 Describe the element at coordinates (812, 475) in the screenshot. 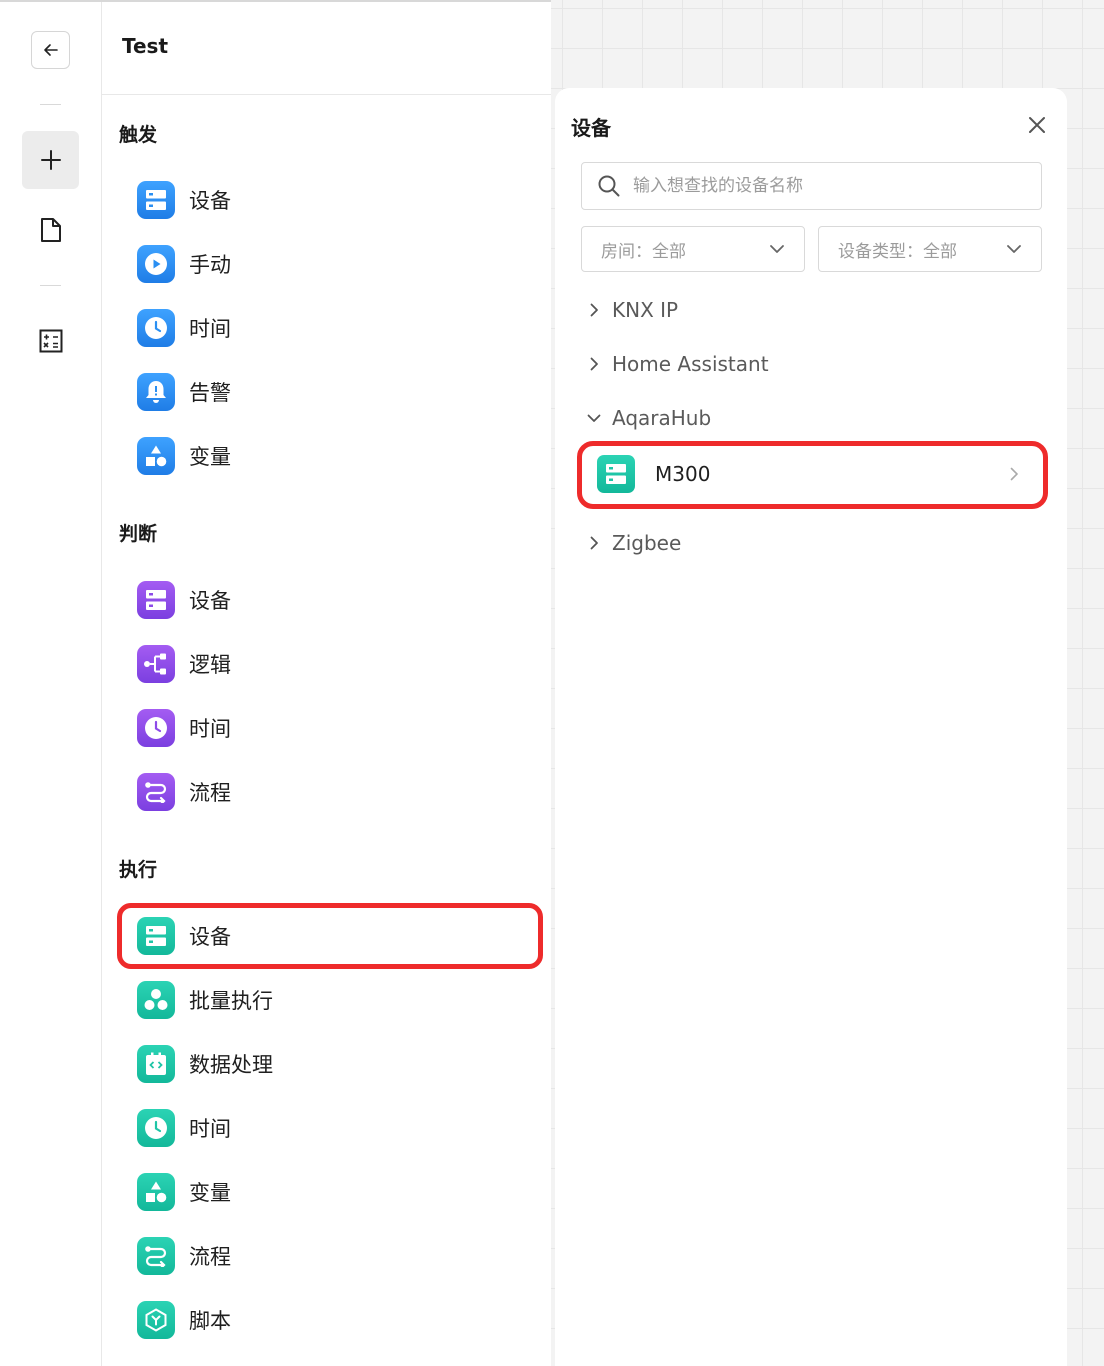

I see `highlight-m300` at that location.